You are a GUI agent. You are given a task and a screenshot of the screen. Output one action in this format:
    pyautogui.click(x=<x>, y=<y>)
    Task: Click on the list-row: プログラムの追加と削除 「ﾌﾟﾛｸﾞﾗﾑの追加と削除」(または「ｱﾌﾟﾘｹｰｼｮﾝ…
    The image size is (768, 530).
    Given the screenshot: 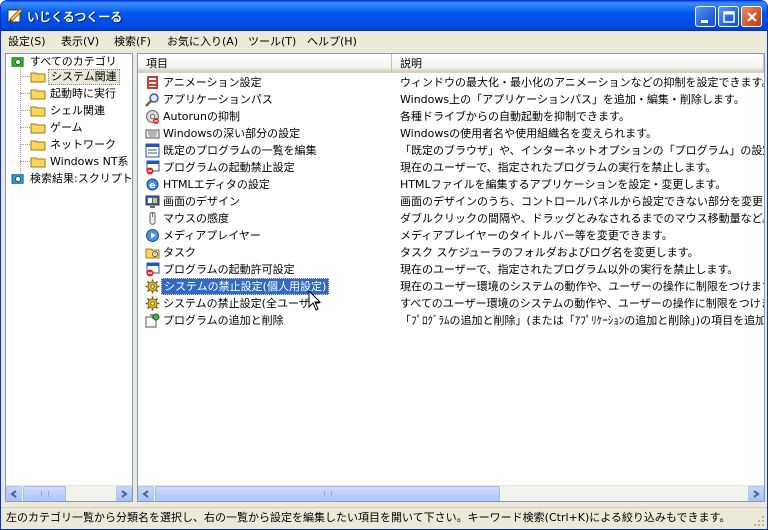 What is the action you would take?
    pyautogui.click(x=451, y=320)
    